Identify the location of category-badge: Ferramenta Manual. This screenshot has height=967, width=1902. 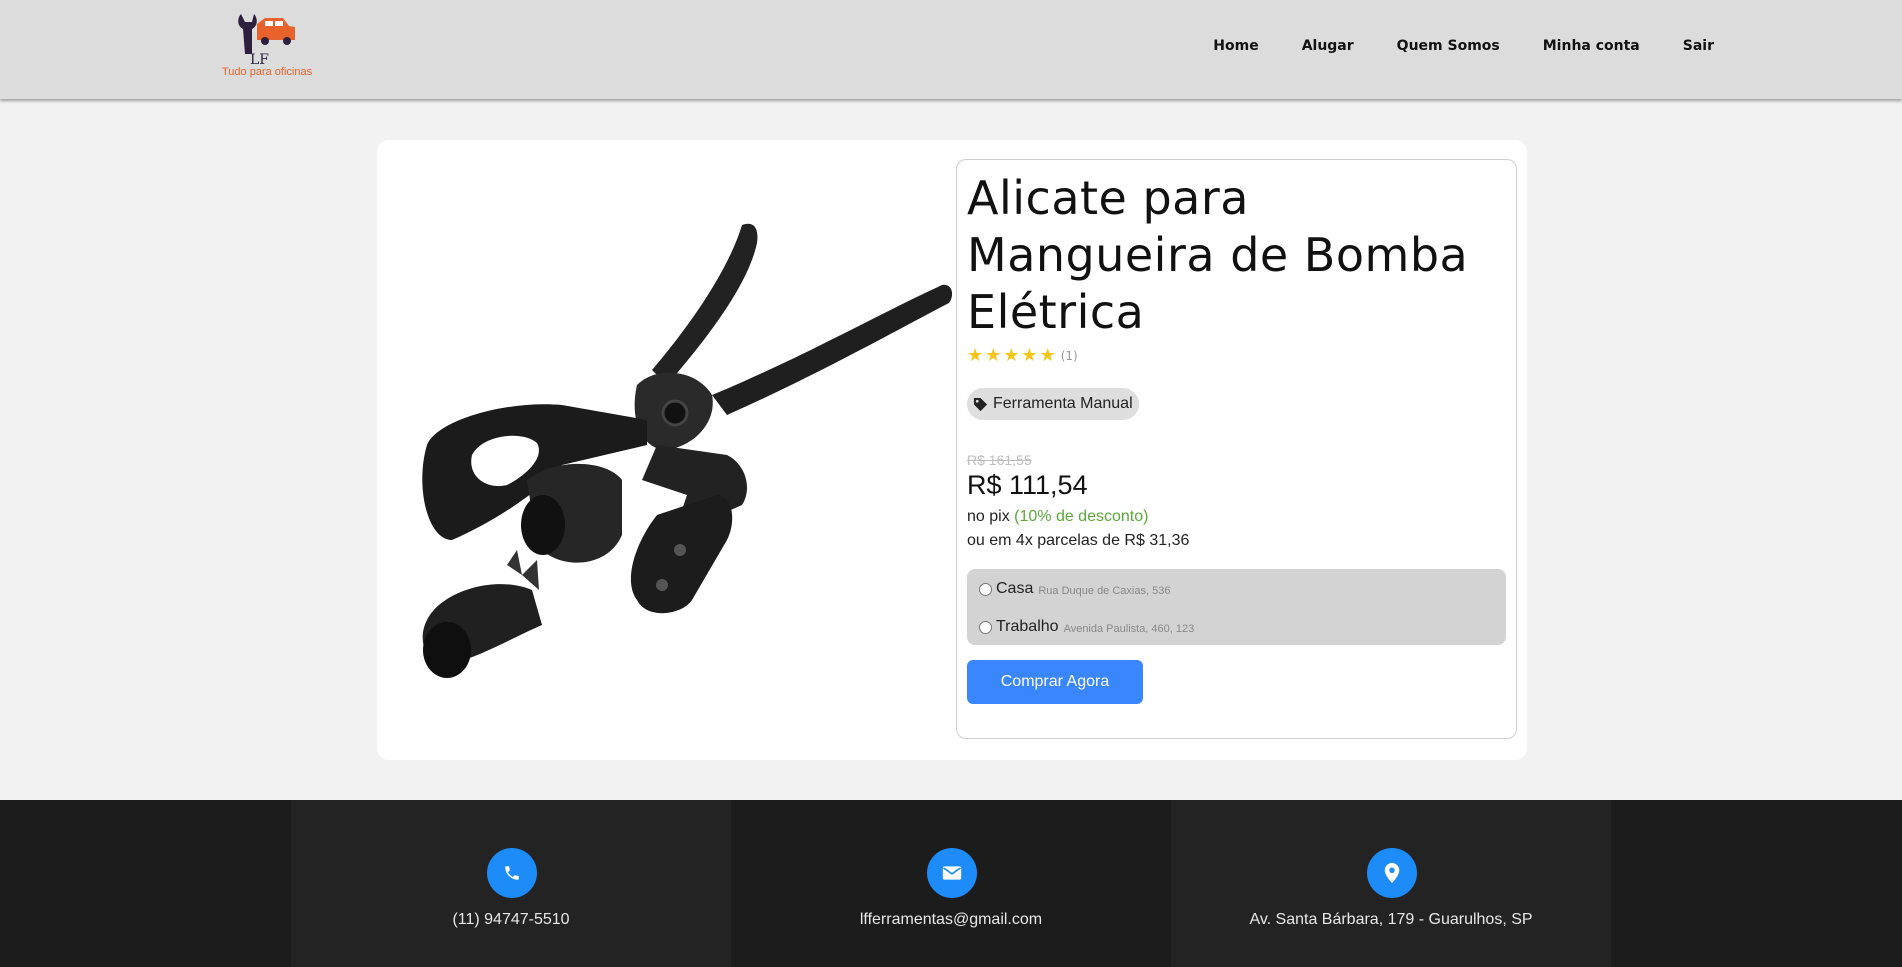
(1053, 404).